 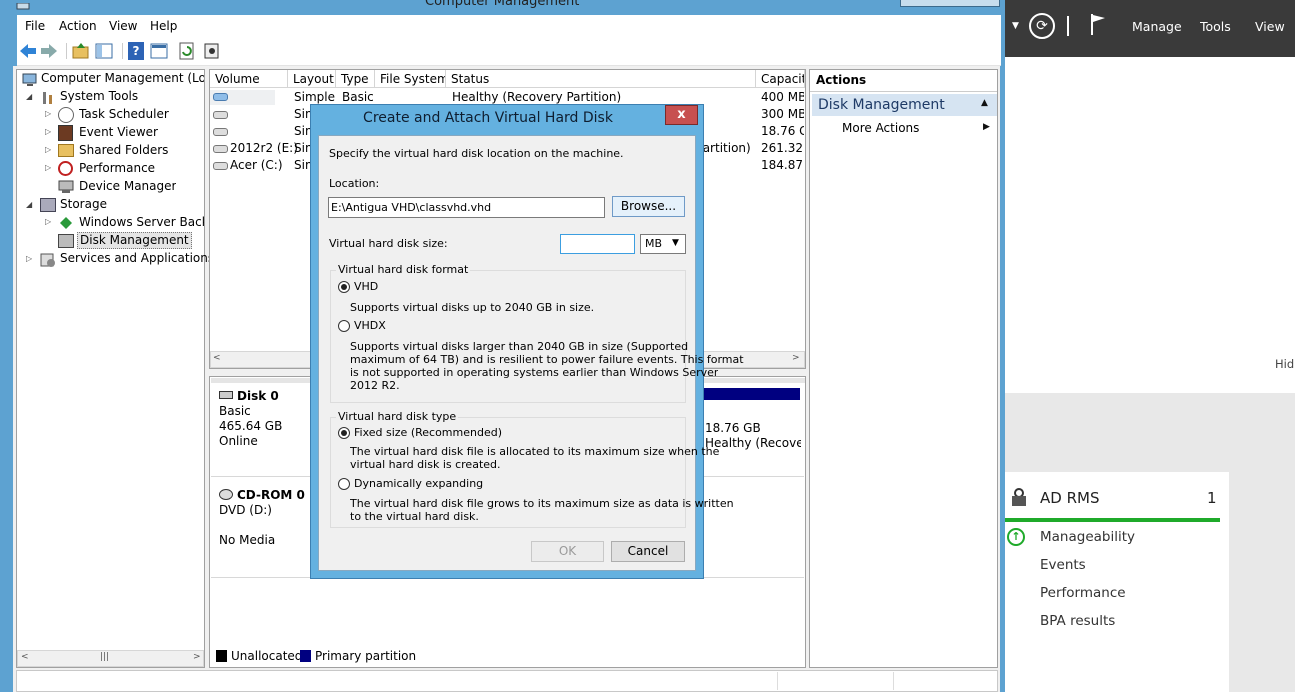 I want to click on flag-icon, so click(x=1098, y=24).